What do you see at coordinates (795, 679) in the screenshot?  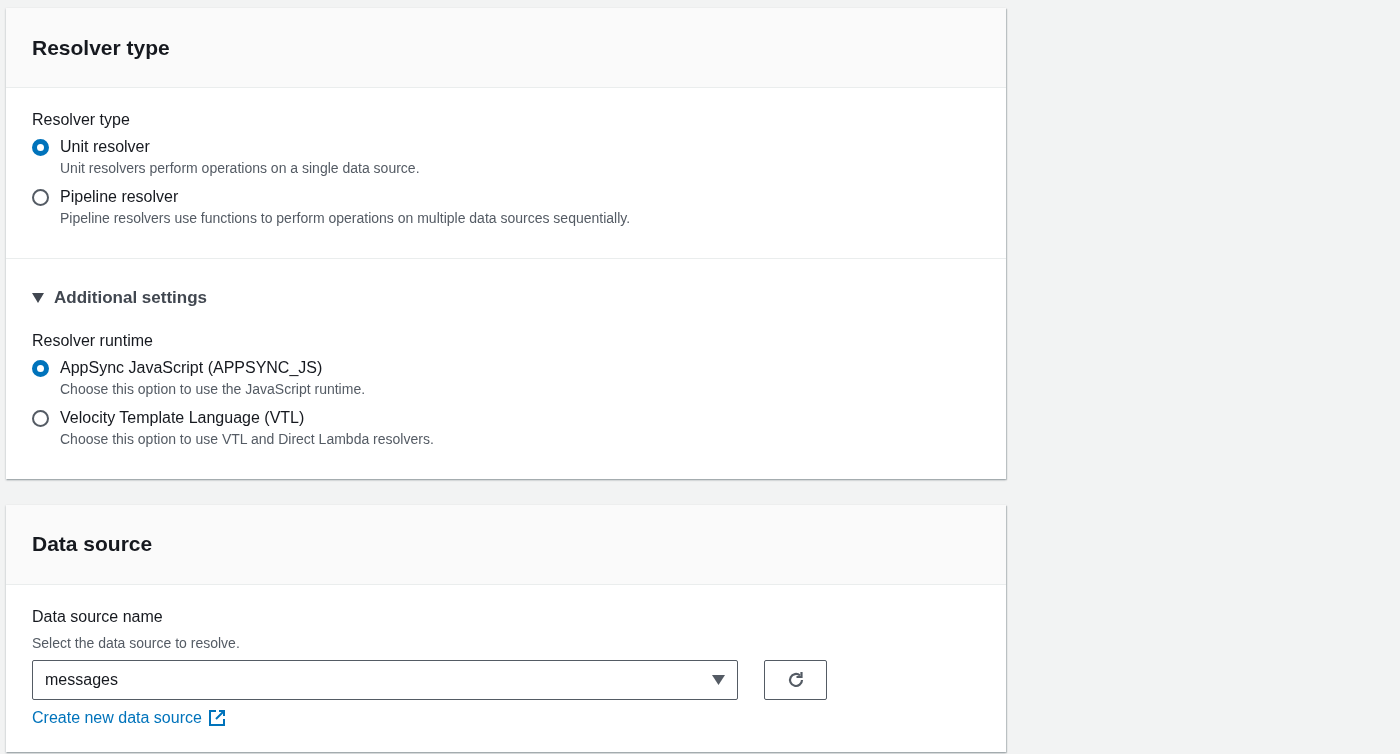 I see `refresh-button` at bounding box center [795, 679].